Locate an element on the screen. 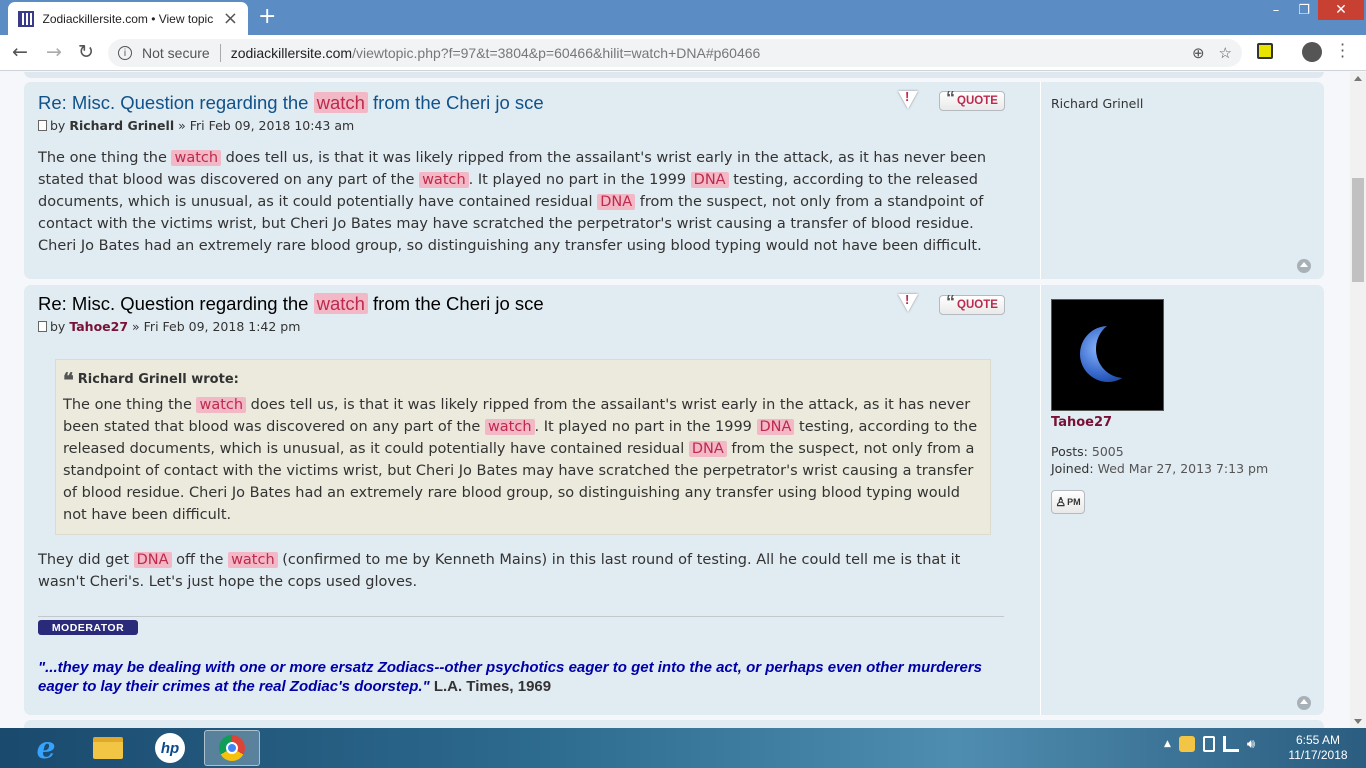  clock-time: 6:55 AM is located at coordinates (1318, 740).